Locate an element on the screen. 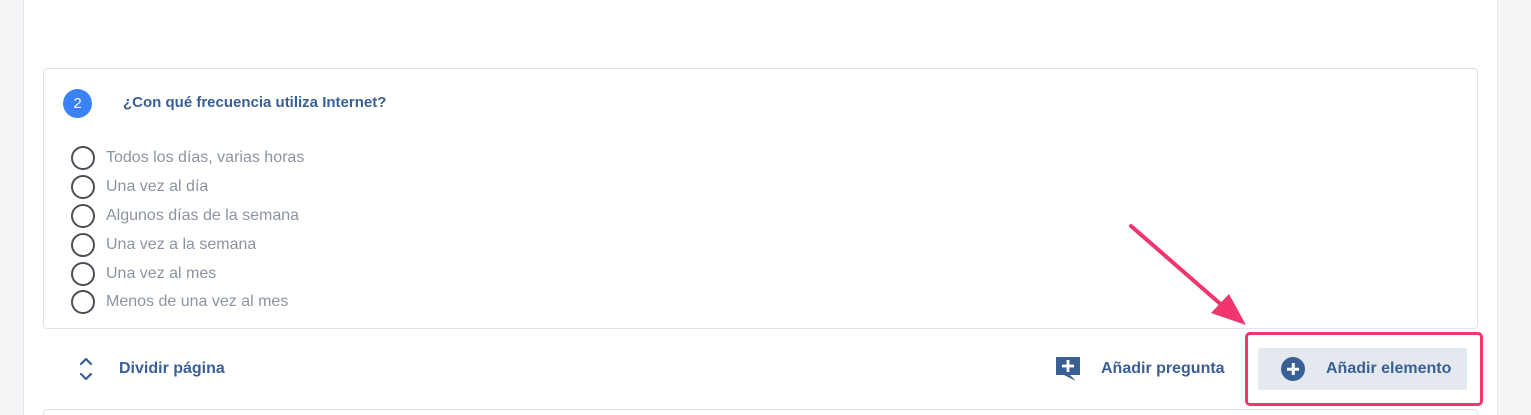 This screenshot has height=415, width=1531. answer-option: Algunos días de la semana is located at coordinates (187, 216).